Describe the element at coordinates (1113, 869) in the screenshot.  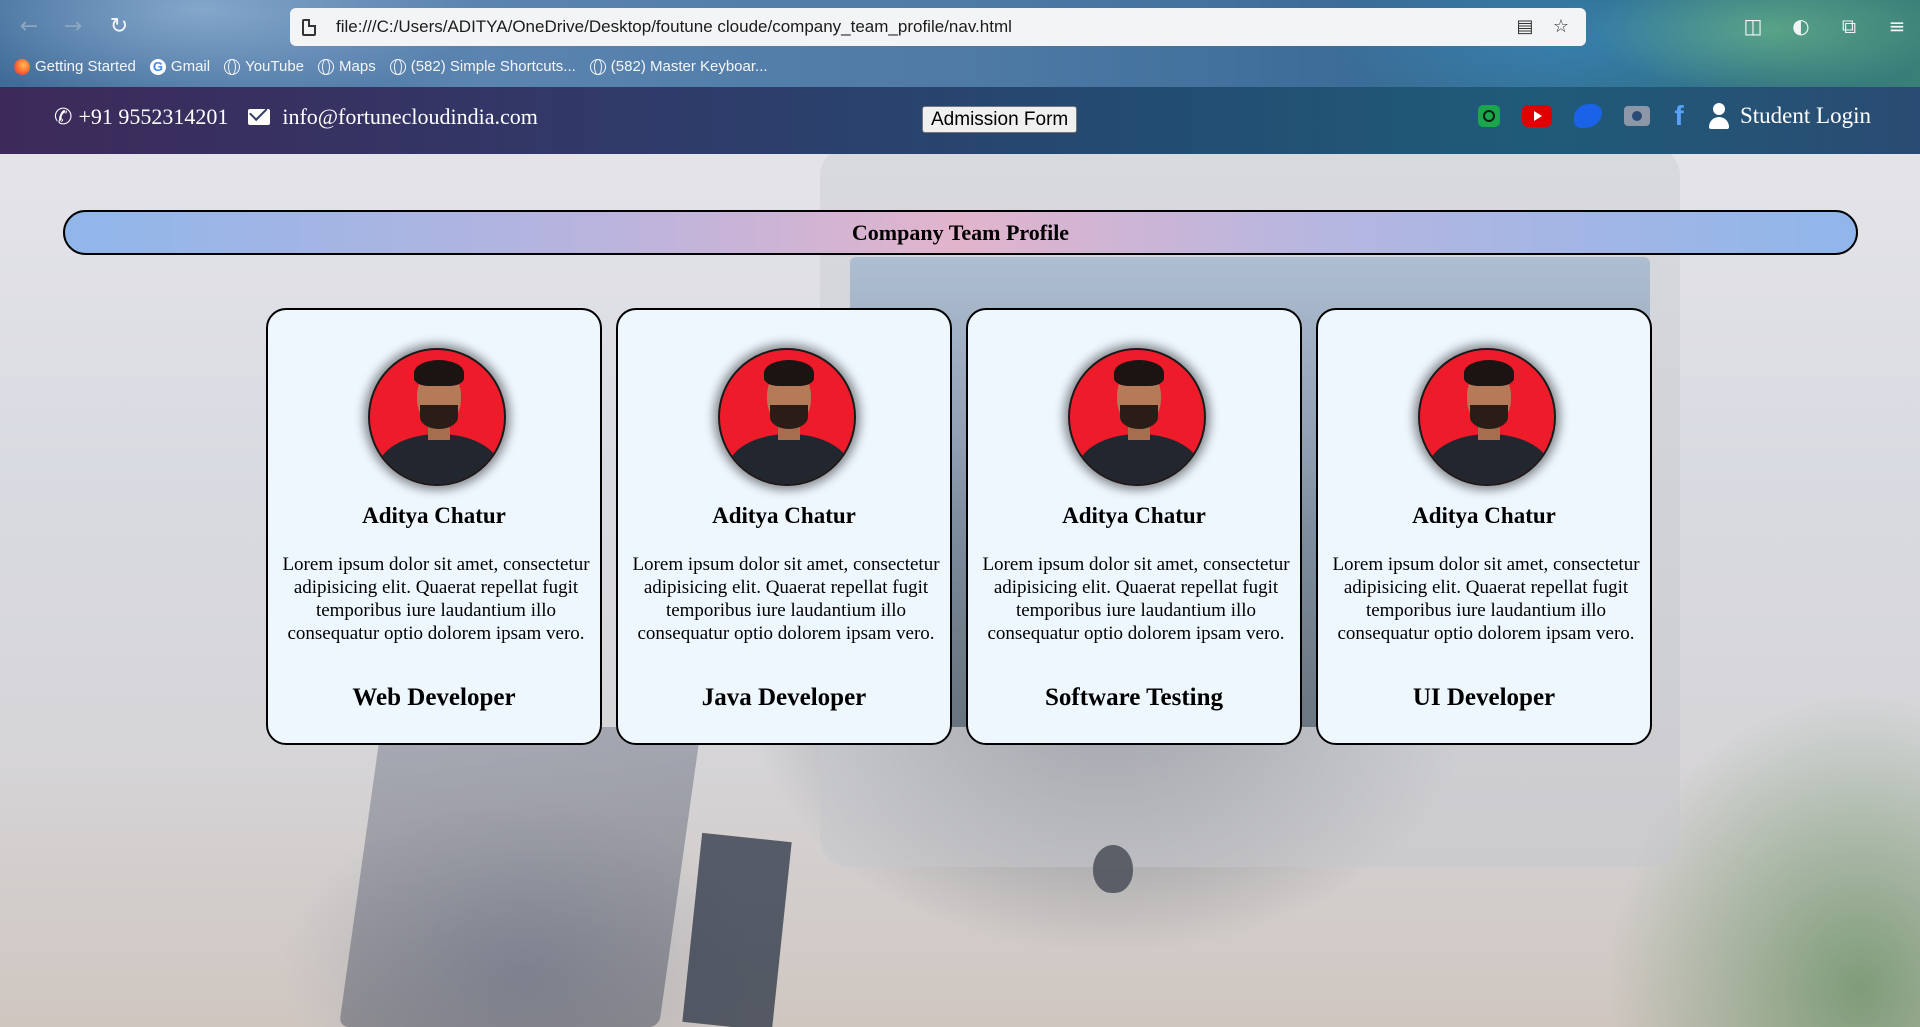
I see `apple-logo-icon` at that location.